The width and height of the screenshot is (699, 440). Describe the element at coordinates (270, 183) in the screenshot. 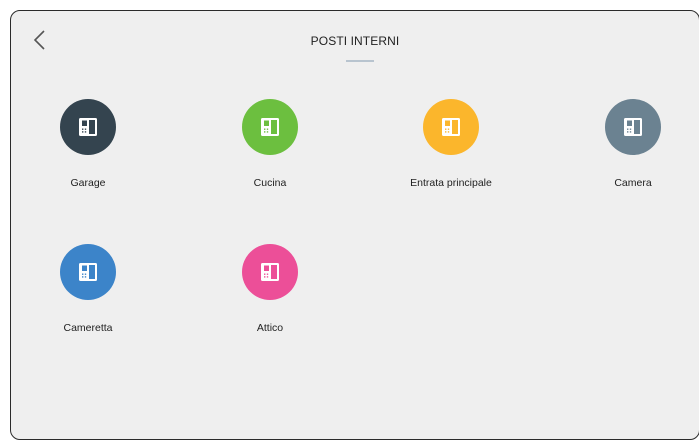

I see `device-label: Cucina` at that location.